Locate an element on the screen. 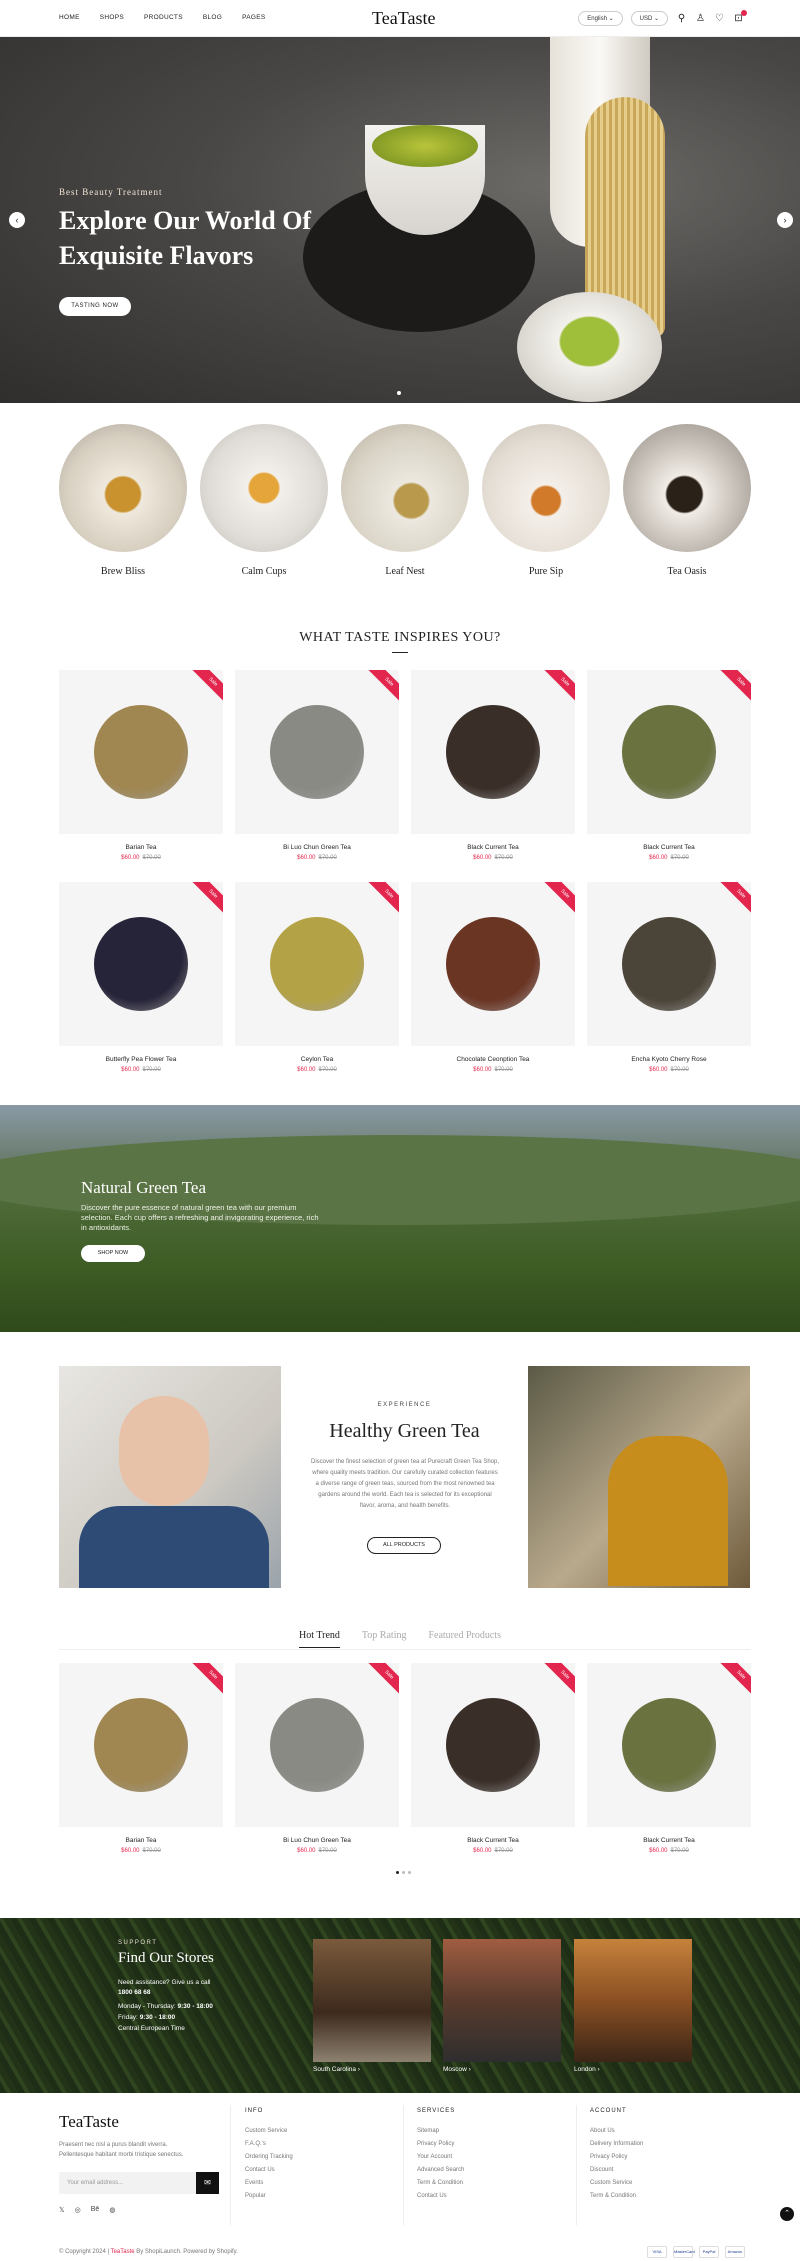 The height and width of the screenshot is (2261, 800). tasting-now-button: TASTING NOW is located at coordinates (95, 306).